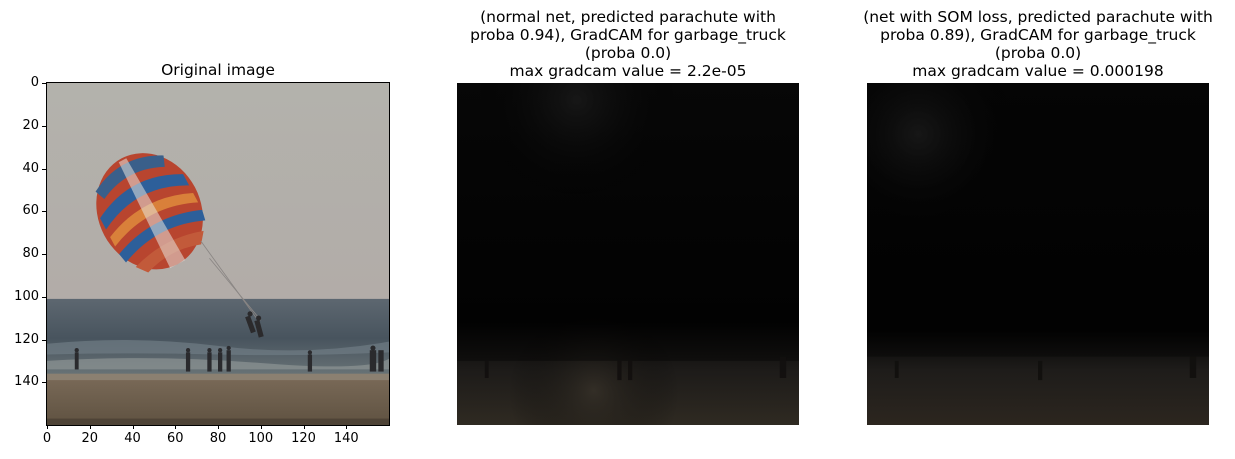  I want to click on x-tick-label: 20, so click(90, 438).